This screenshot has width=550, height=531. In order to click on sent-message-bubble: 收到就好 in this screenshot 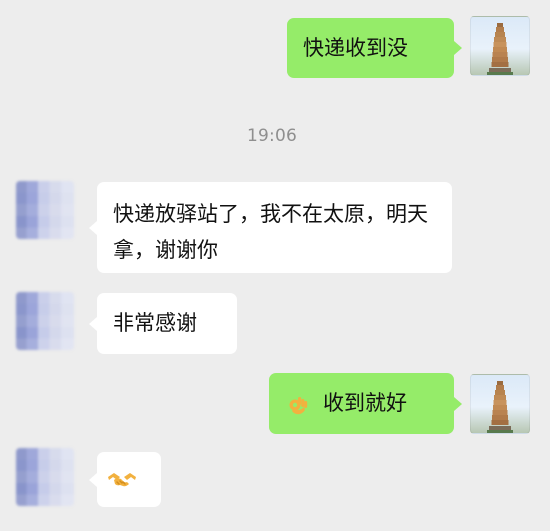, I will do `click(361, 403)`.